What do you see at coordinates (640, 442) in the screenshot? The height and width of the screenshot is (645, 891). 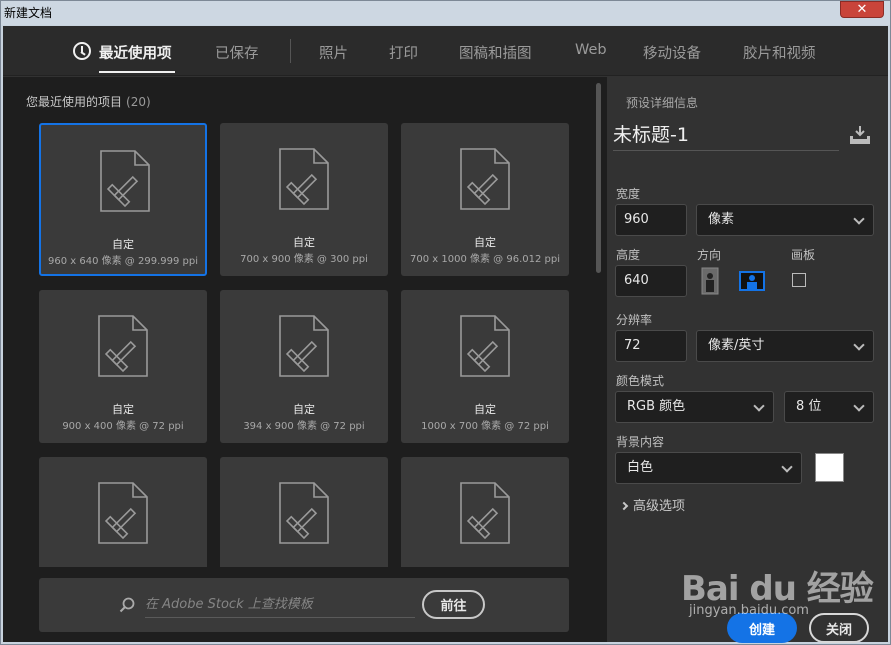 I see `background-label: 背景内容` at bounding box center [640, 442].